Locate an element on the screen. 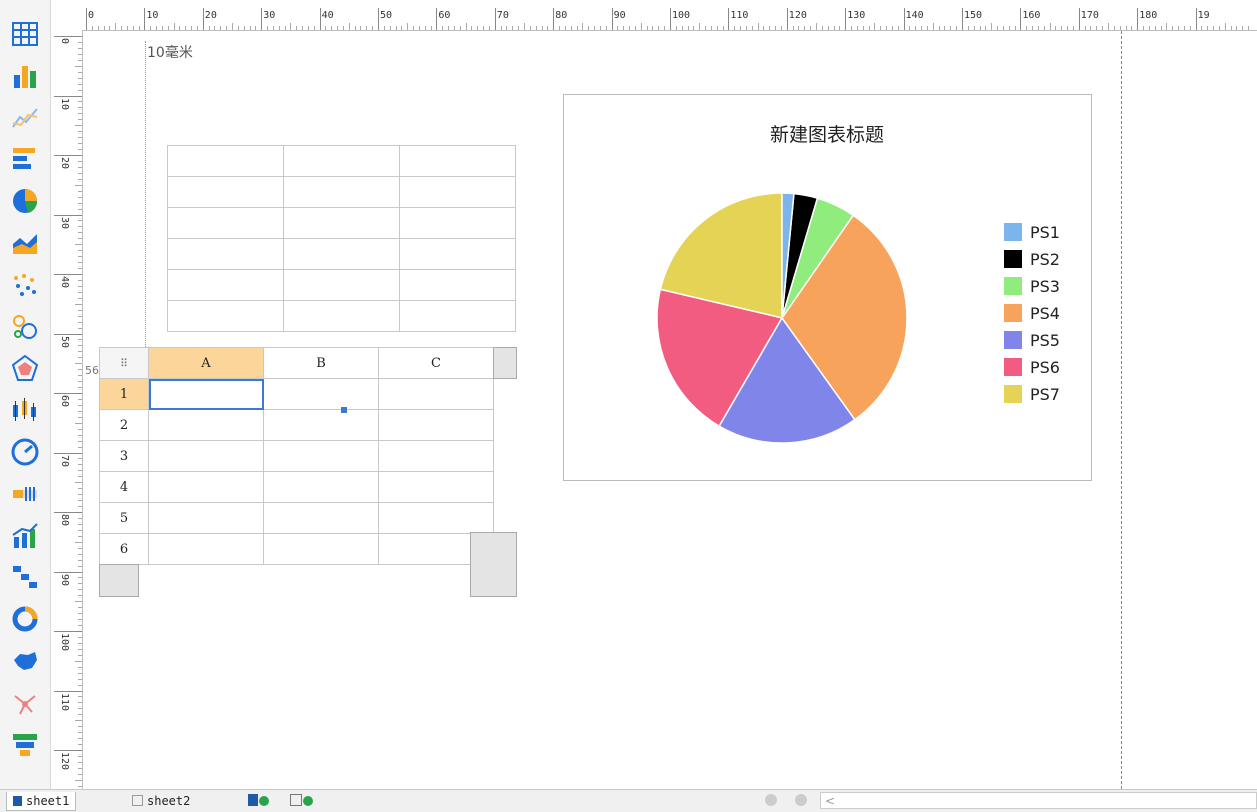  sheet-icon is located at coordinates (17, 801).